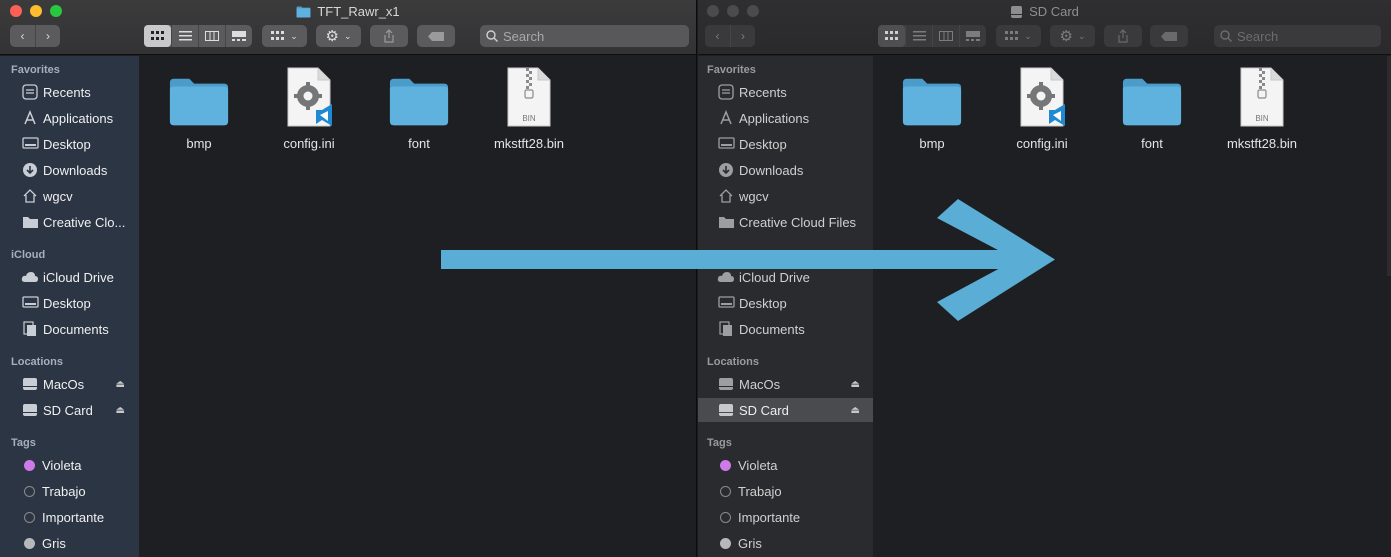 The height and width of the screenshot is (557, 1391). I want to click on sidebar-section-favorites: Favorites, so click(35, 70).